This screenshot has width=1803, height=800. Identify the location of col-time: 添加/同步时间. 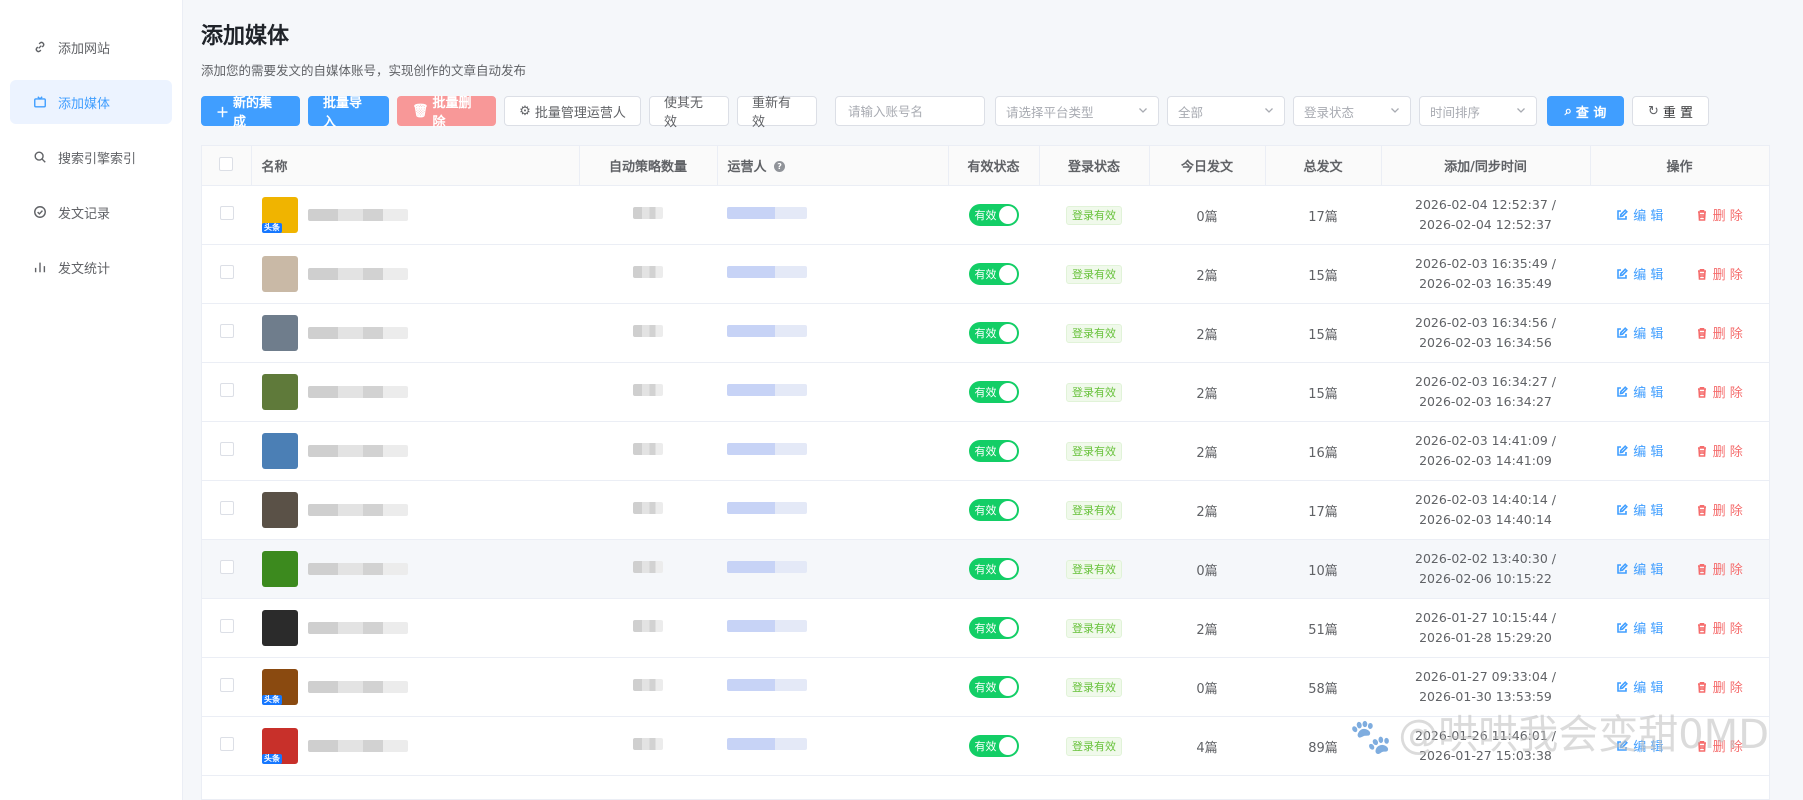
(1486, 166).